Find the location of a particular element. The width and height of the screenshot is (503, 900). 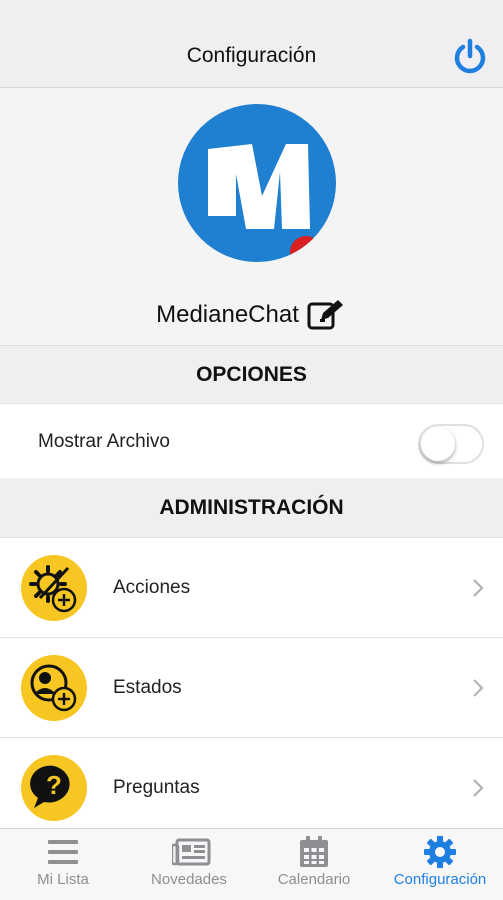

page-title: Configuración is located at coordinates (251, 55).